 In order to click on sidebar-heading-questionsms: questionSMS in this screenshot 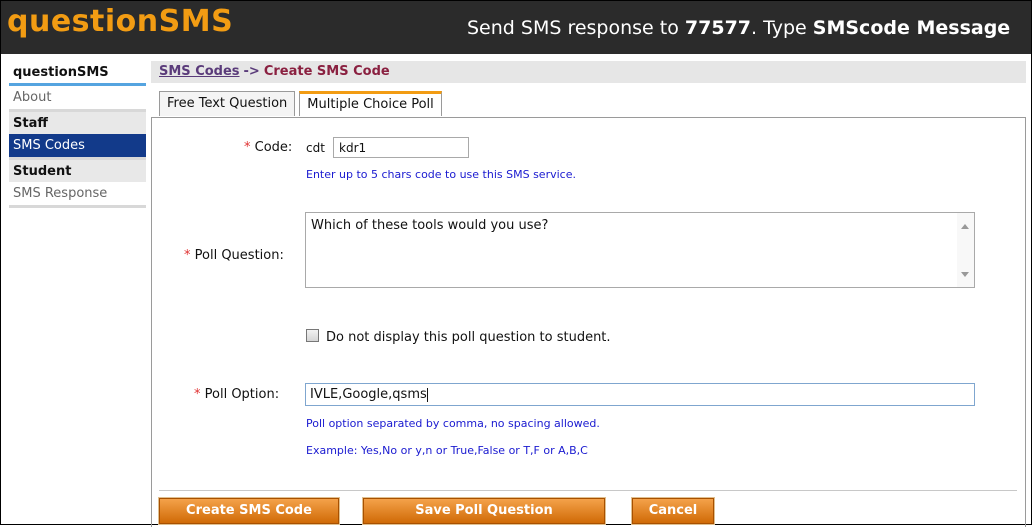, I will do `click(77, 73)`.